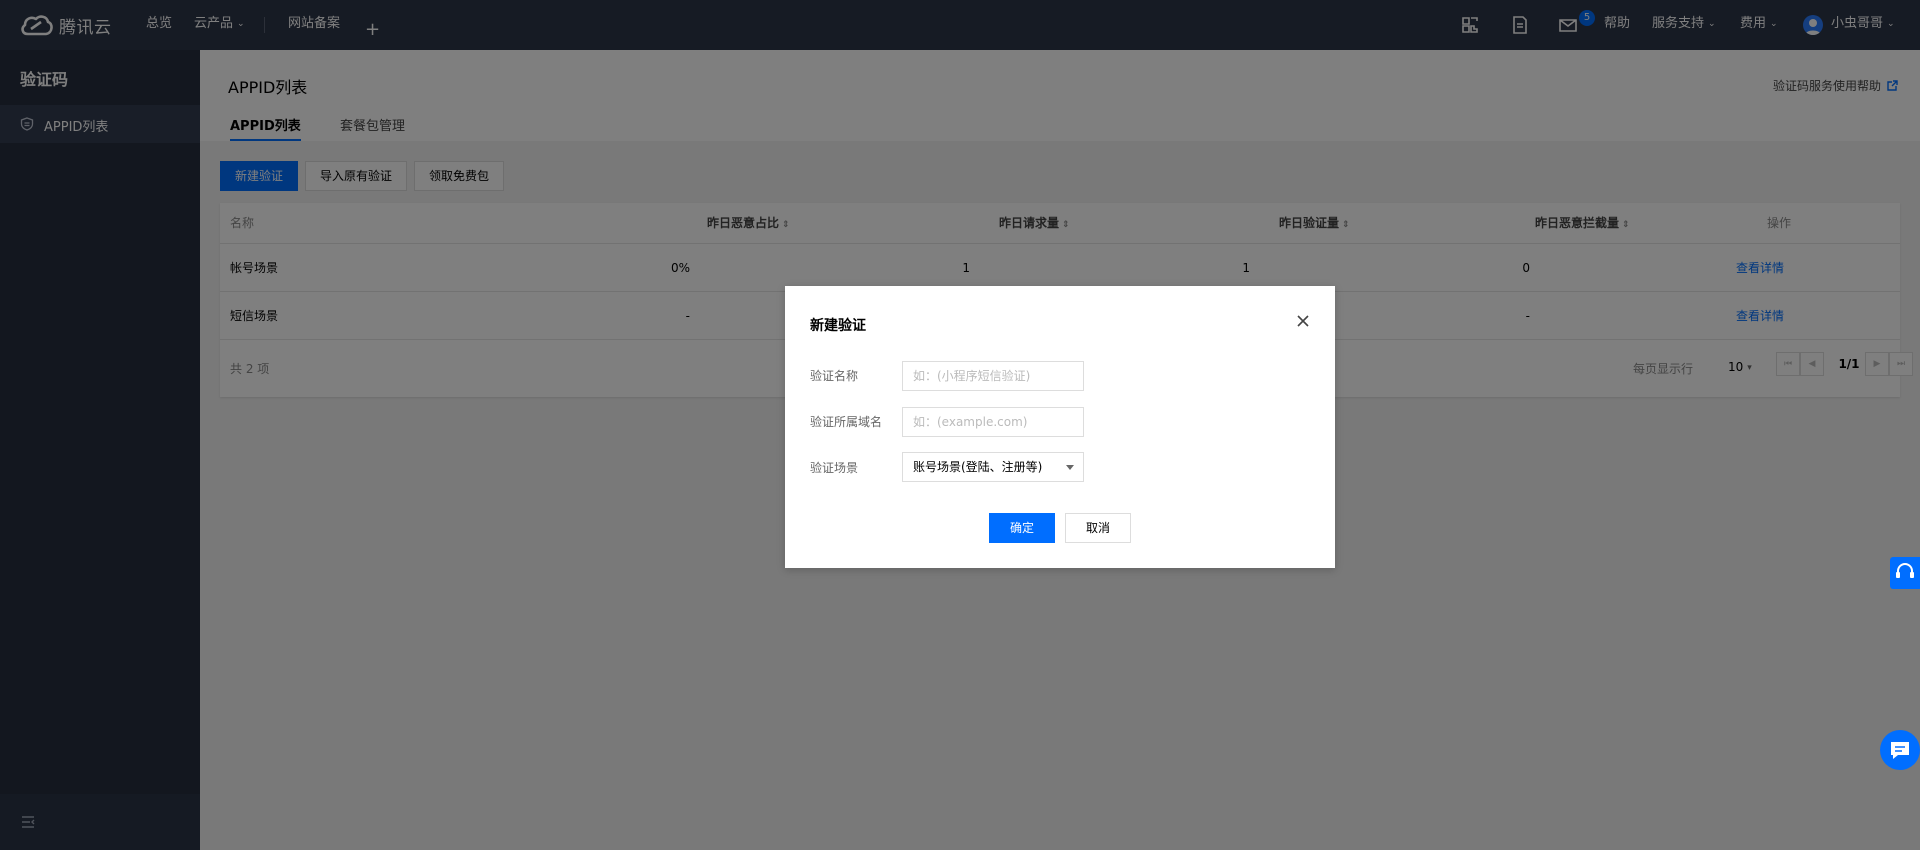 The image size is (1920, 850). I want to click on customer-service-button, so click(1905, 573).